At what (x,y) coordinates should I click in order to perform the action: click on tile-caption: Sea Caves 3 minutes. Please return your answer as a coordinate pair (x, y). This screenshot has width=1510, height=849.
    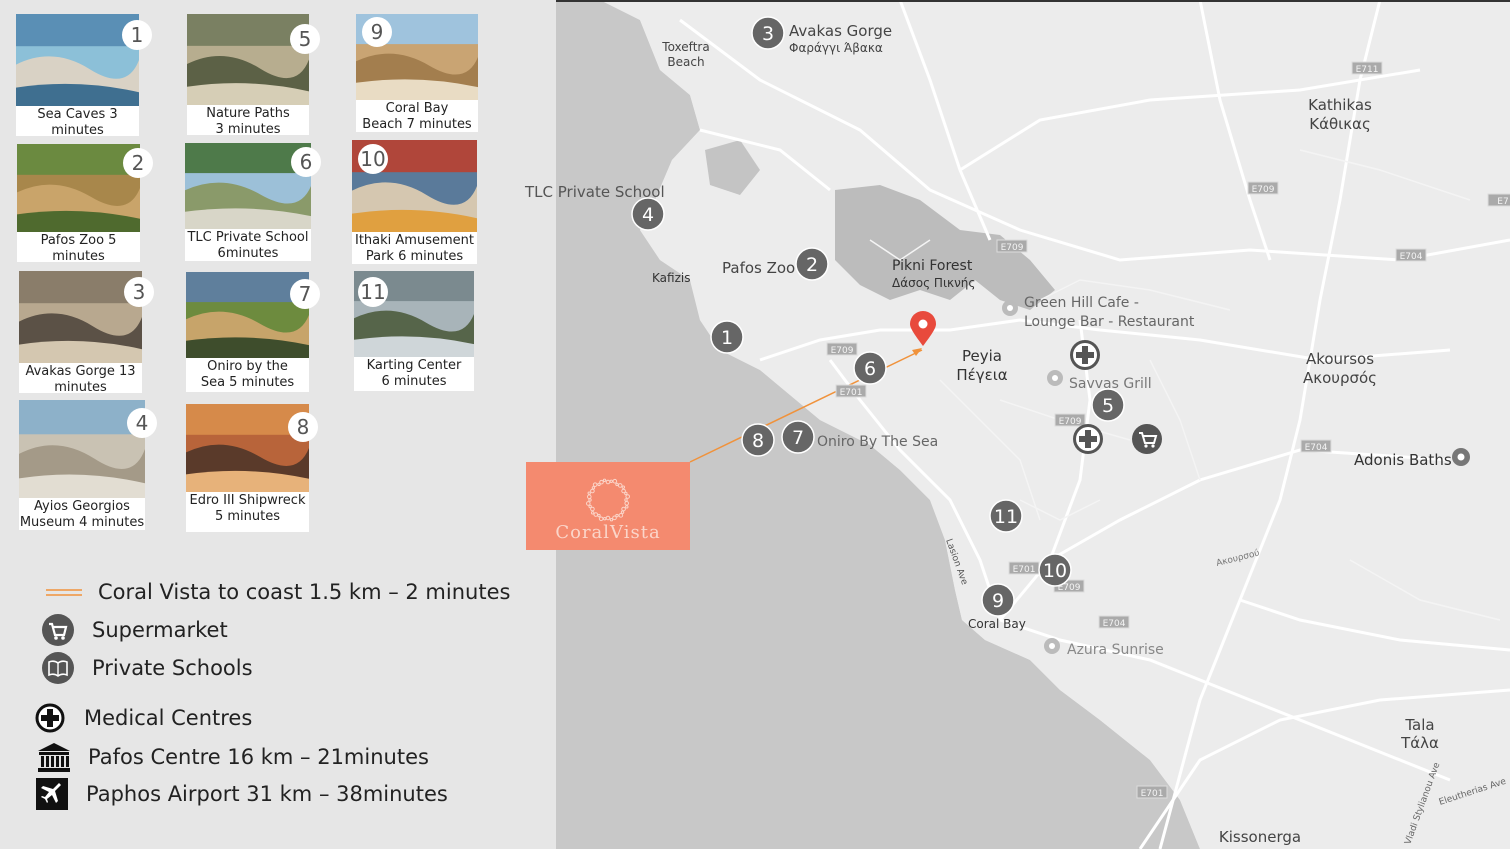
    Looking at the image, I should click on (77, 123).